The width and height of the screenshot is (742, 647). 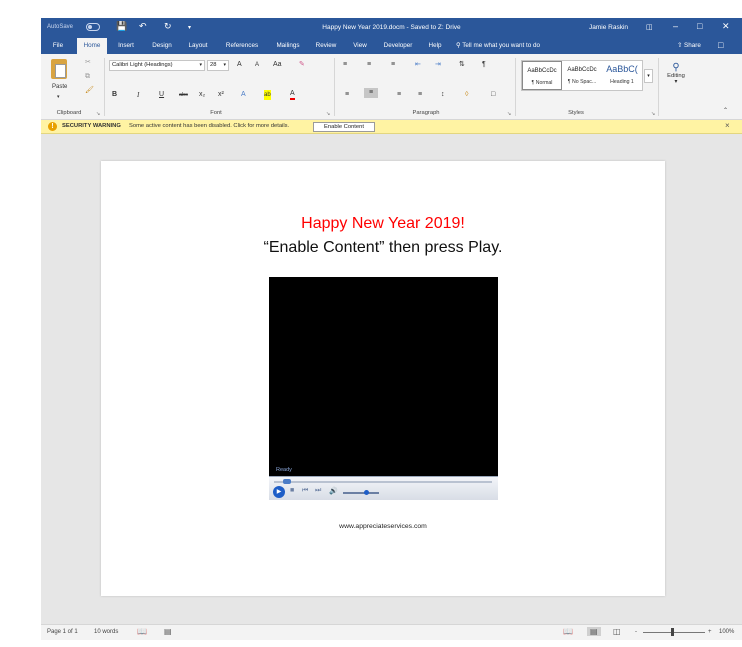 What do you see at coordinates (435, 46) in the screenshot?
I see `tab-help: Help` at bounding box center [435, 46].